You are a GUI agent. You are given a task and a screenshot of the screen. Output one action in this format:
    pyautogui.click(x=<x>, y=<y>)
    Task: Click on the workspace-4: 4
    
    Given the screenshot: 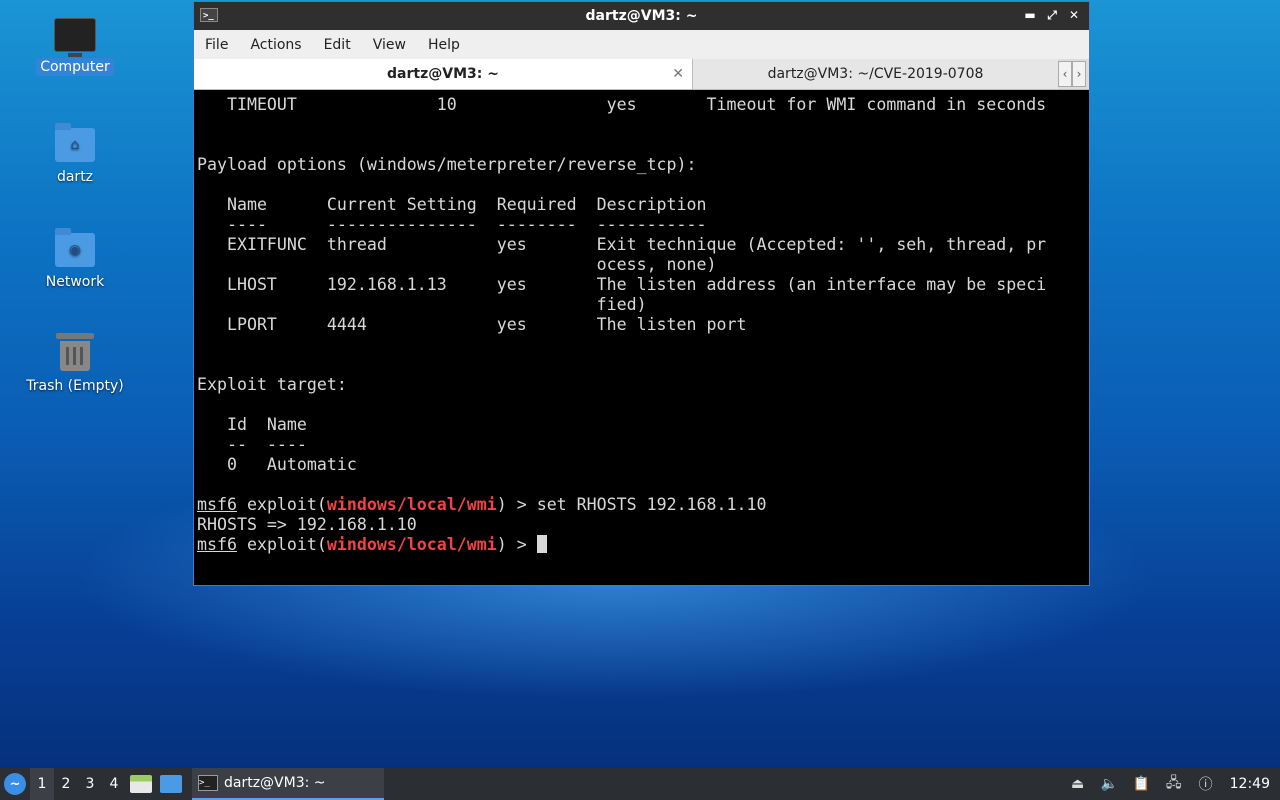 What is the action you would take?
    pyautogui.click(x=114, y=784)
    